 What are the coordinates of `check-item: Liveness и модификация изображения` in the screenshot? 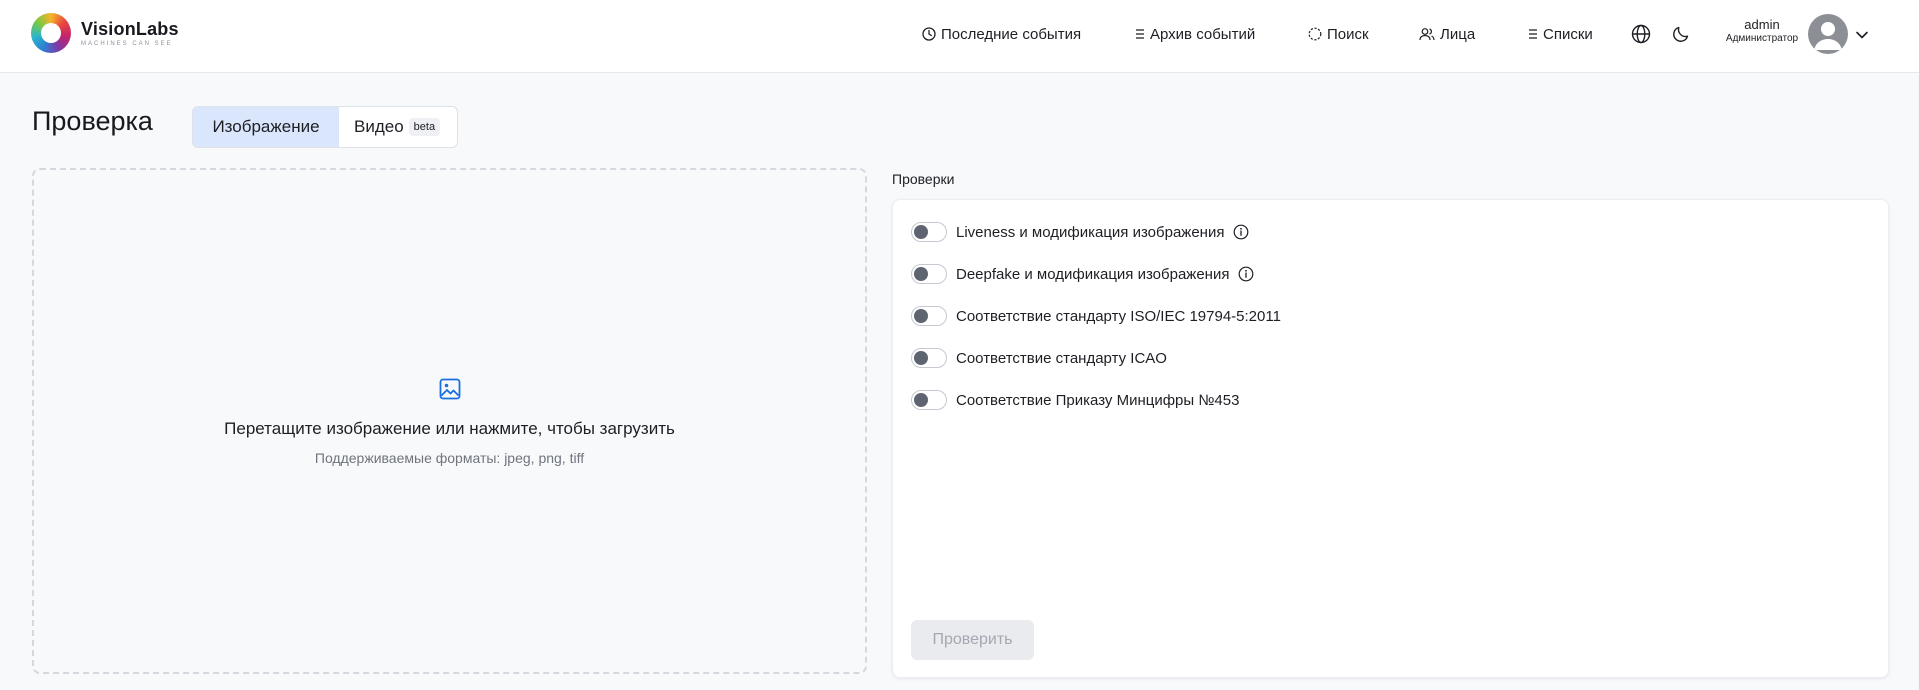 It's located at (1080, 232).